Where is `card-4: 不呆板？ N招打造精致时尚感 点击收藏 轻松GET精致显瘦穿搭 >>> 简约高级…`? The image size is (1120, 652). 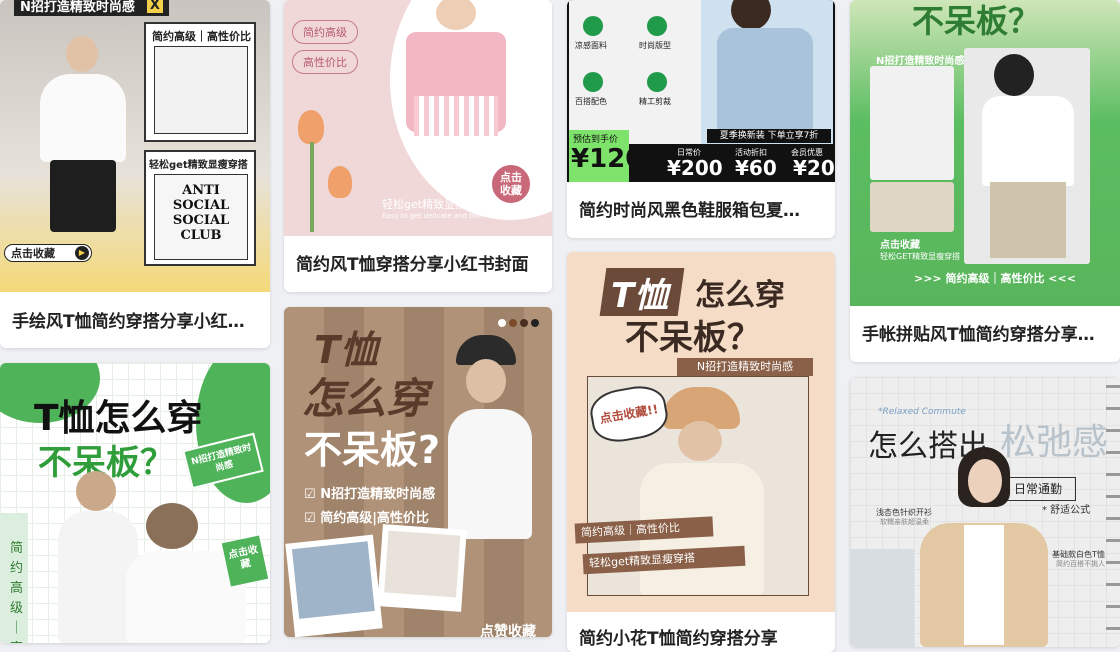 card-4: 不呆板？ N招打造精致时尚感 点击收藏 轻松GET精致显瘦穿搭 >>> 简约高级… is located at coordinates (985, 181).